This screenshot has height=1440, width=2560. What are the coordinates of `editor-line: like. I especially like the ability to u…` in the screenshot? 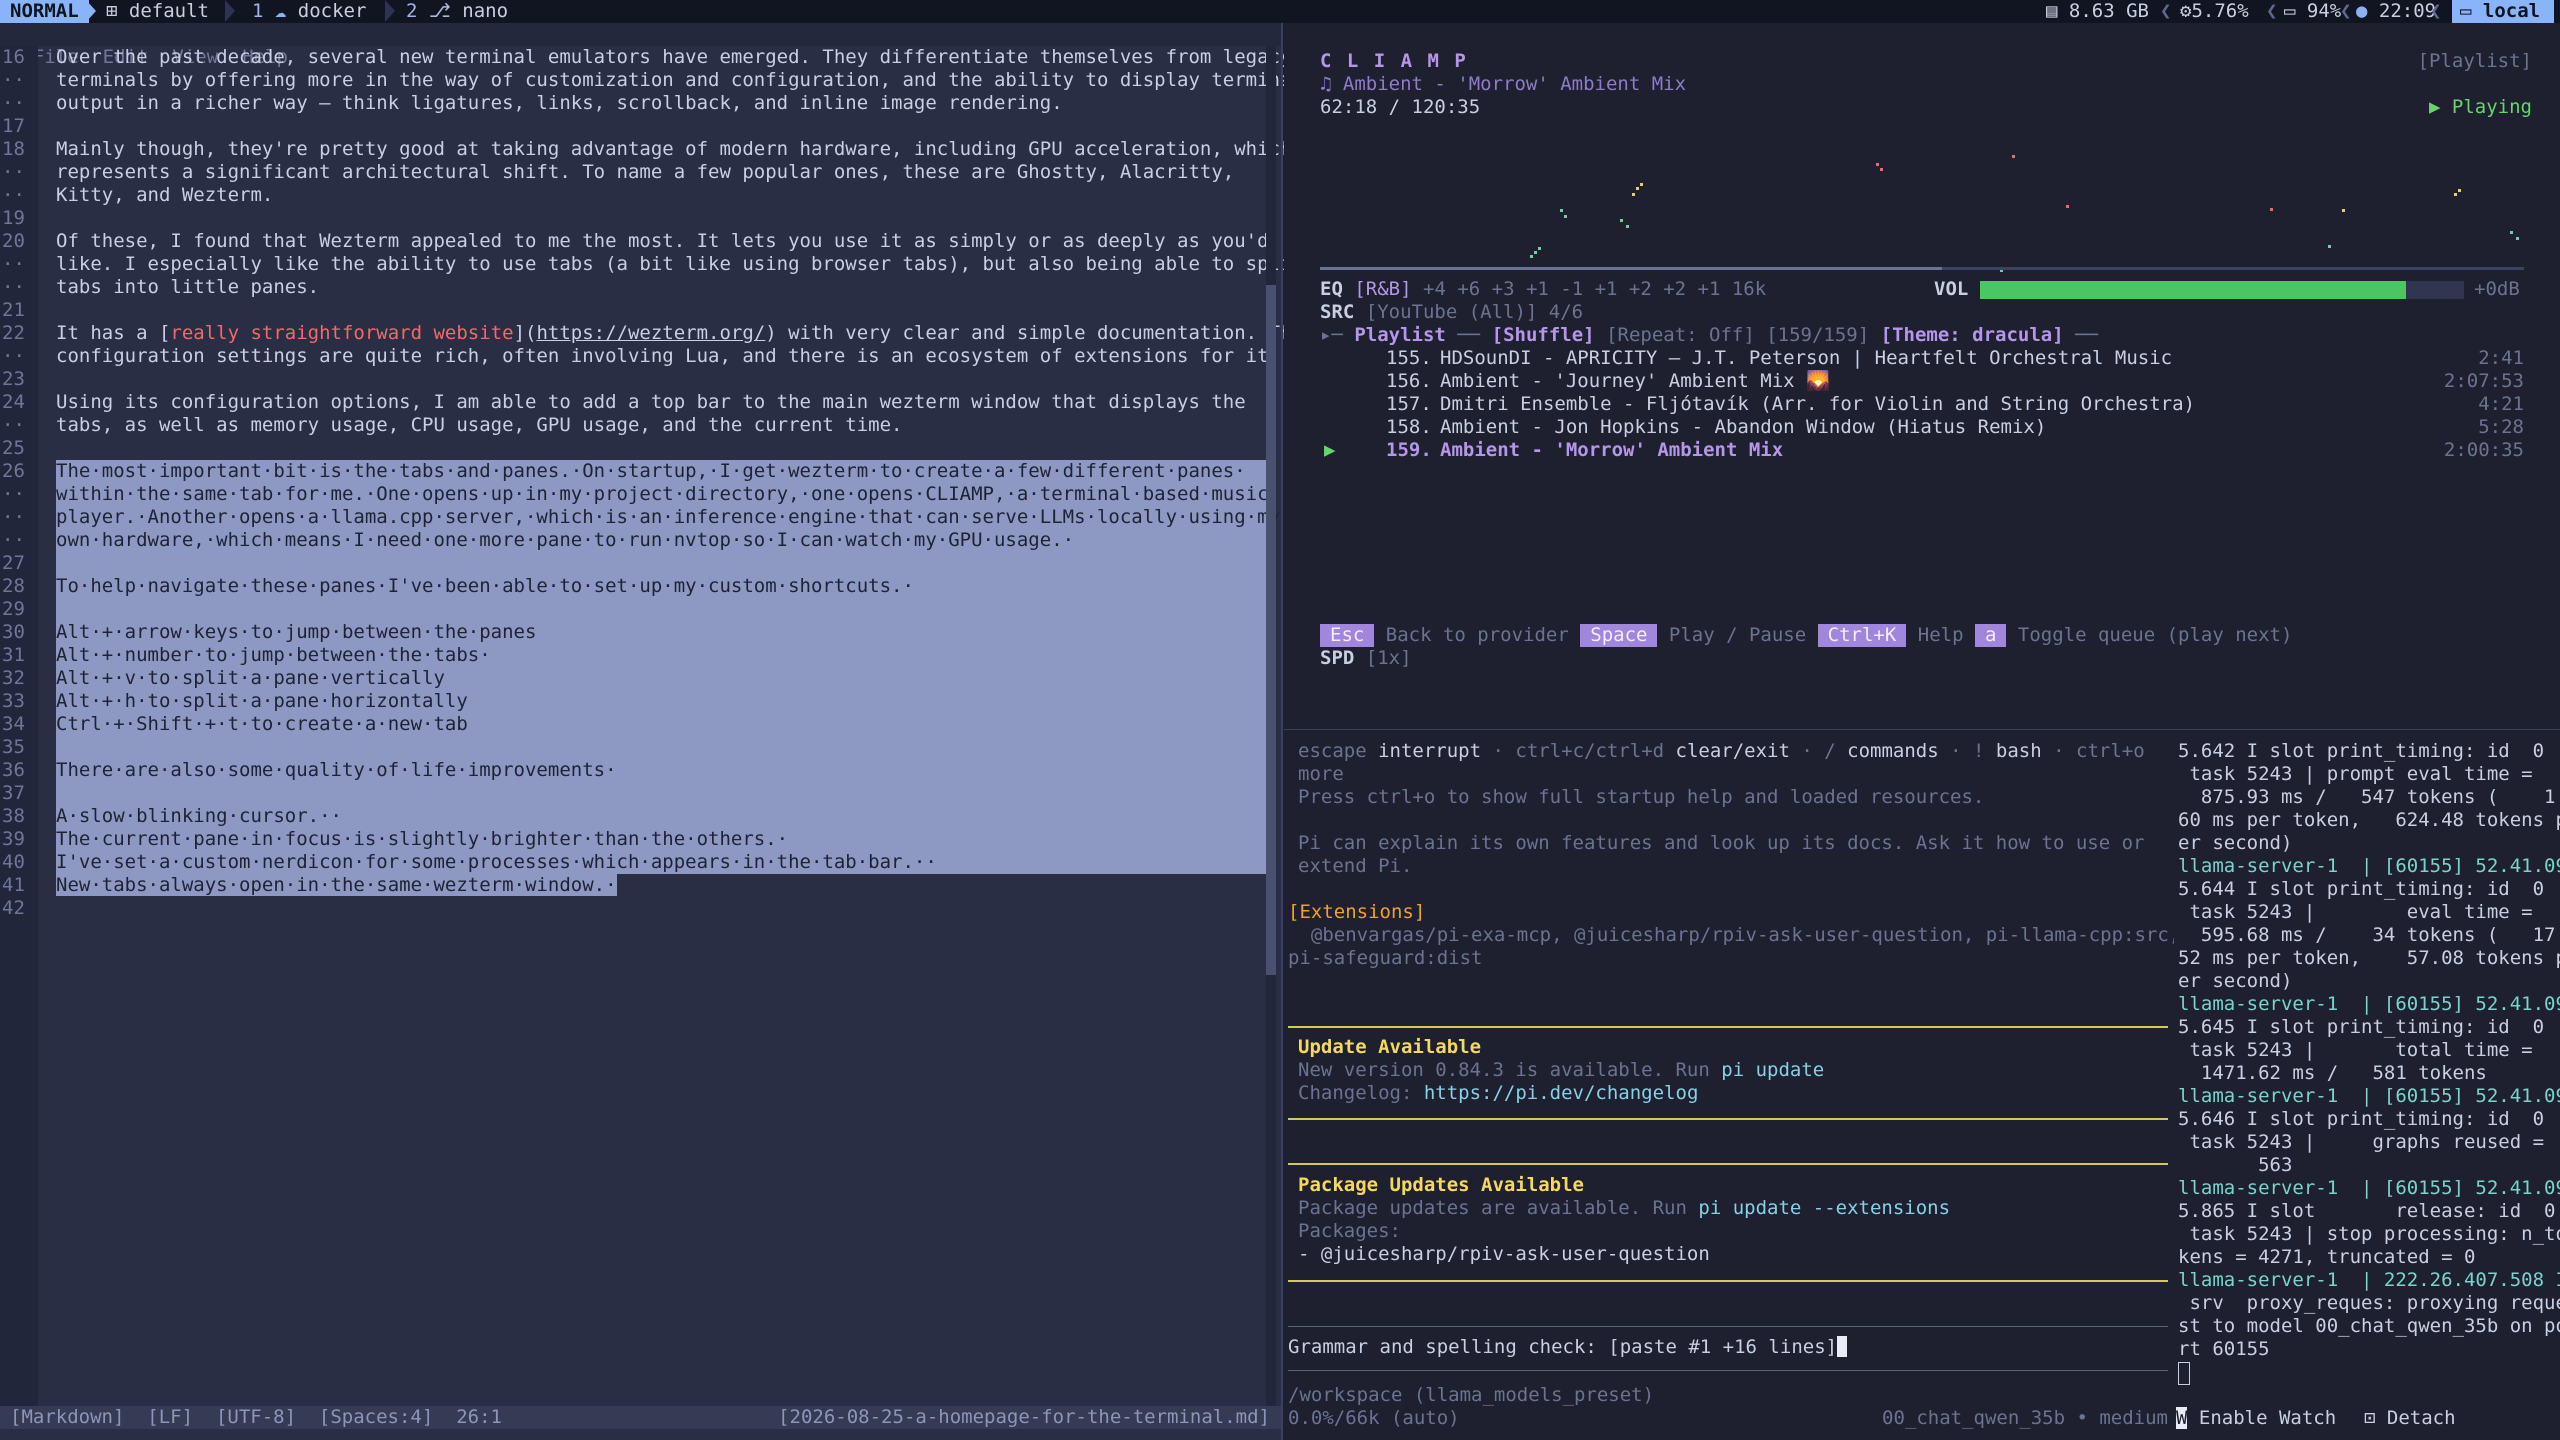 It's located at (679, 264).